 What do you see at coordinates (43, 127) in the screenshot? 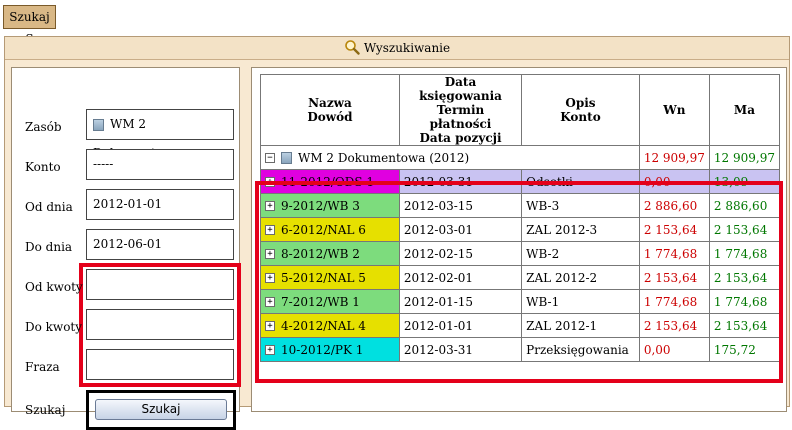
I see `zasob-label: Zasób` at bounding box center [43, 127].